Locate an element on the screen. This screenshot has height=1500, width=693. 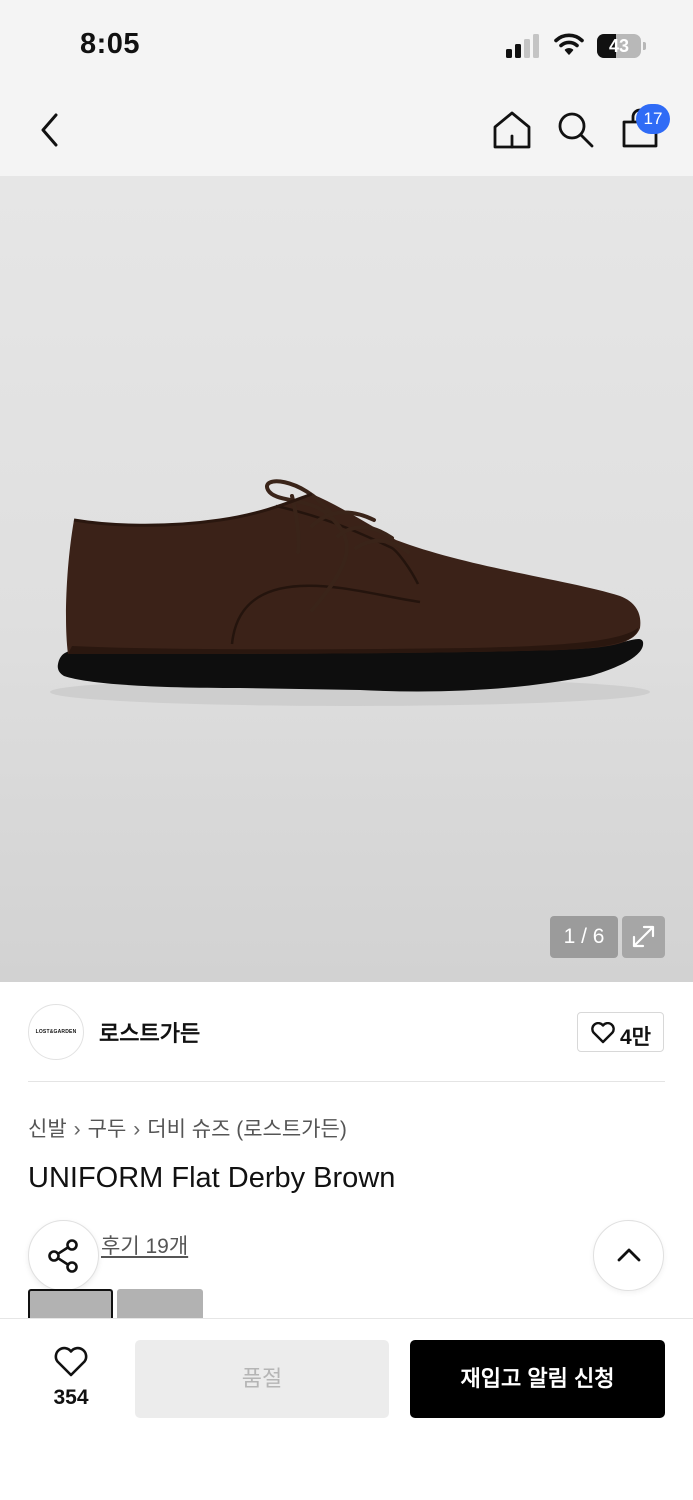
battery-level: 43 is located at coordinates (619, 46).